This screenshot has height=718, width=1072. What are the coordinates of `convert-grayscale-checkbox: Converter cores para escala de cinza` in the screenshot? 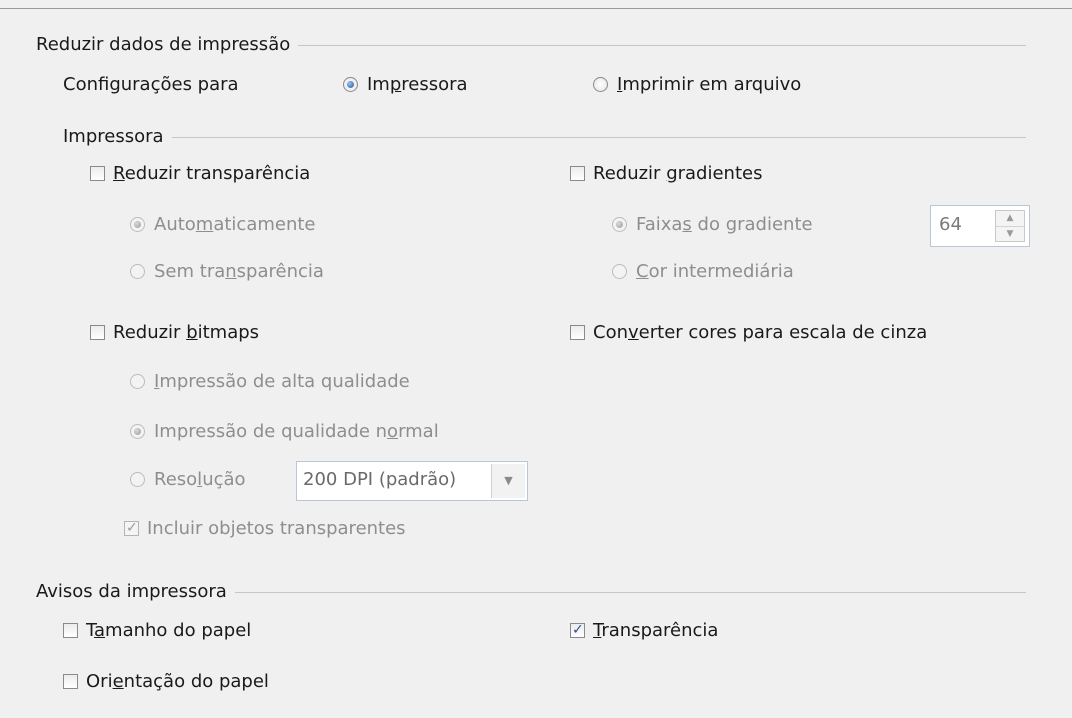 It's located at (748, 333).